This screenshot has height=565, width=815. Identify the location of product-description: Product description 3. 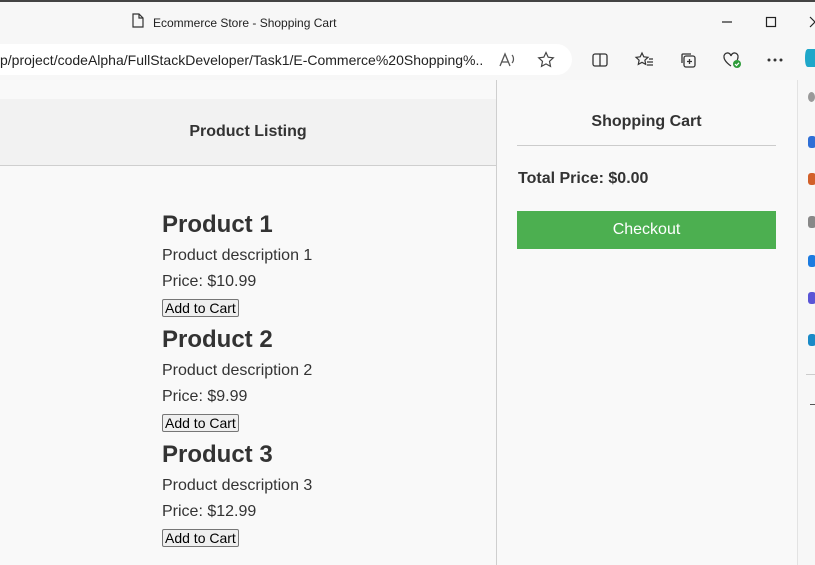
(237, 485).